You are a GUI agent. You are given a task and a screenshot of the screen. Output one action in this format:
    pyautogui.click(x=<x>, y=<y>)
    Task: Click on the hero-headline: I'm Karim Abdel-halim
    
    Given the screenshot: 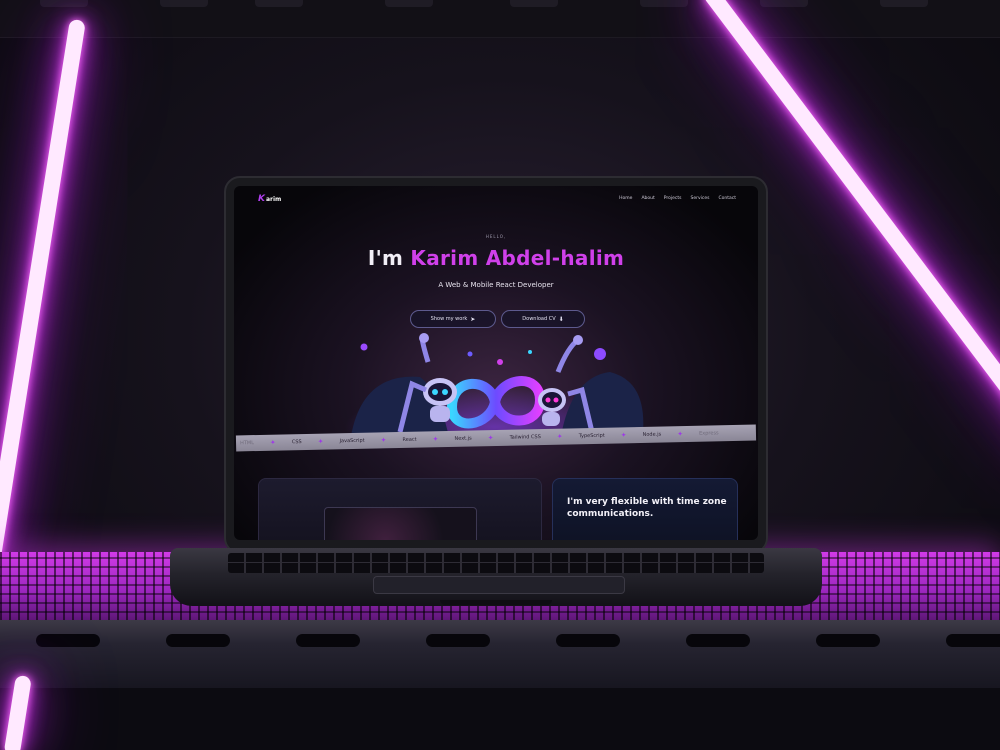 What is the action you would take?
    pyautogui.click(x=496, y=258)
    